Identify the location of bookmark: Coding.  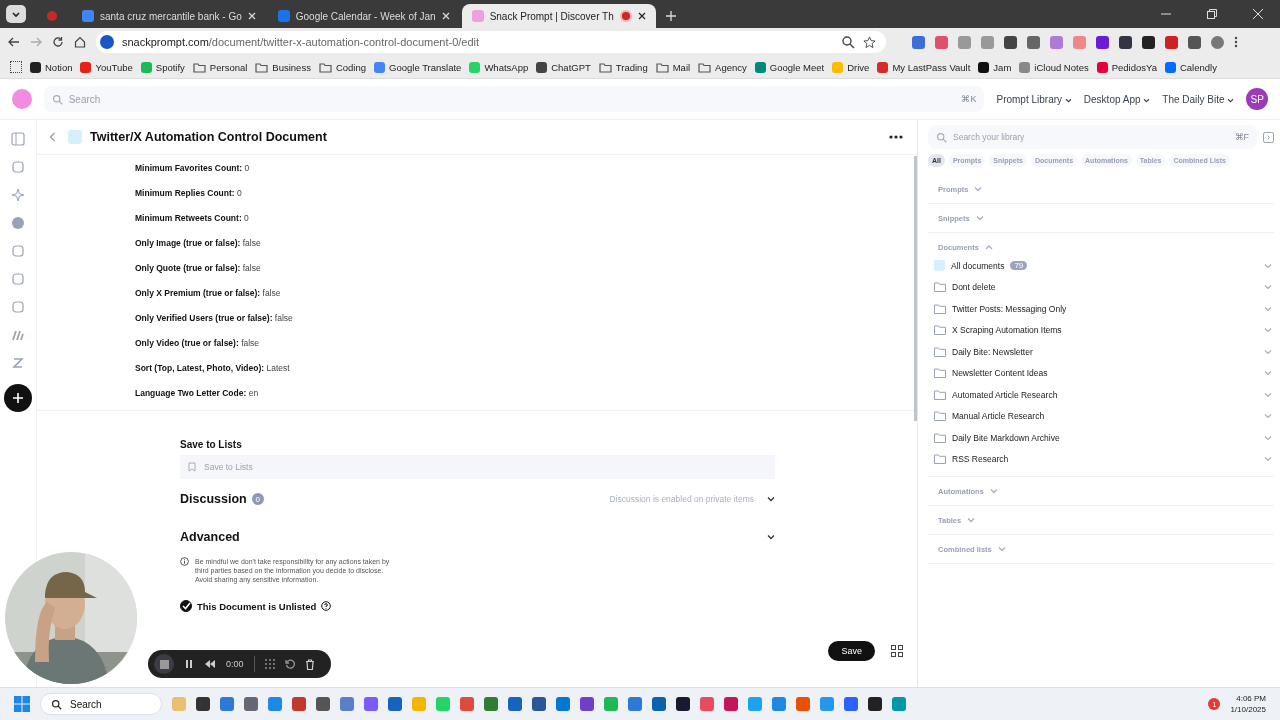
(342, 67).